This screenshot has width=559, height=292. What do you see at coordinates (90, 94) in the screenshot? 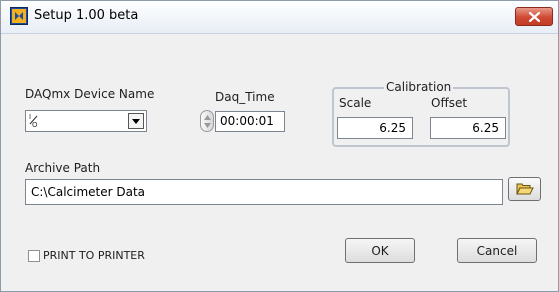
I see `device-name-label: DAQmx Device Name` at bounding box center [90, 94].